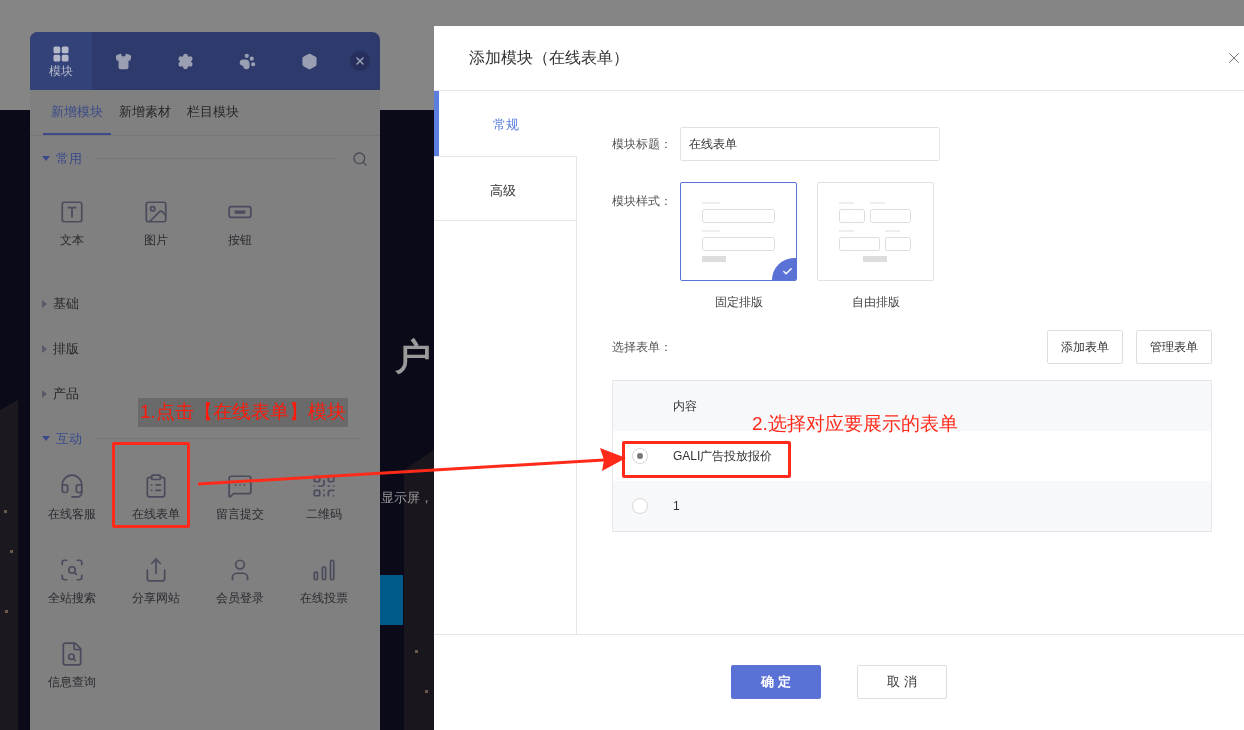 The height and width of the screenshot is (730, 1244). Describe the element at coordinates (60, 303) in the screenshot. I see `section-header: 基础` at that location.